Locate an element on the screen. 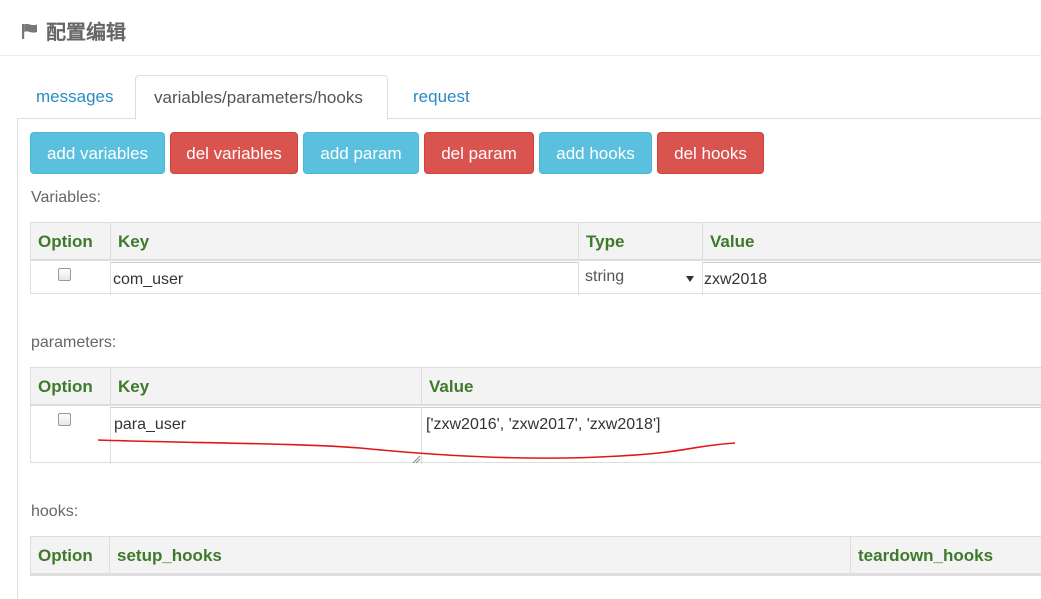 The image size is (1041, 599). parameters-label: parameters: is located at coordinates (74, 342).